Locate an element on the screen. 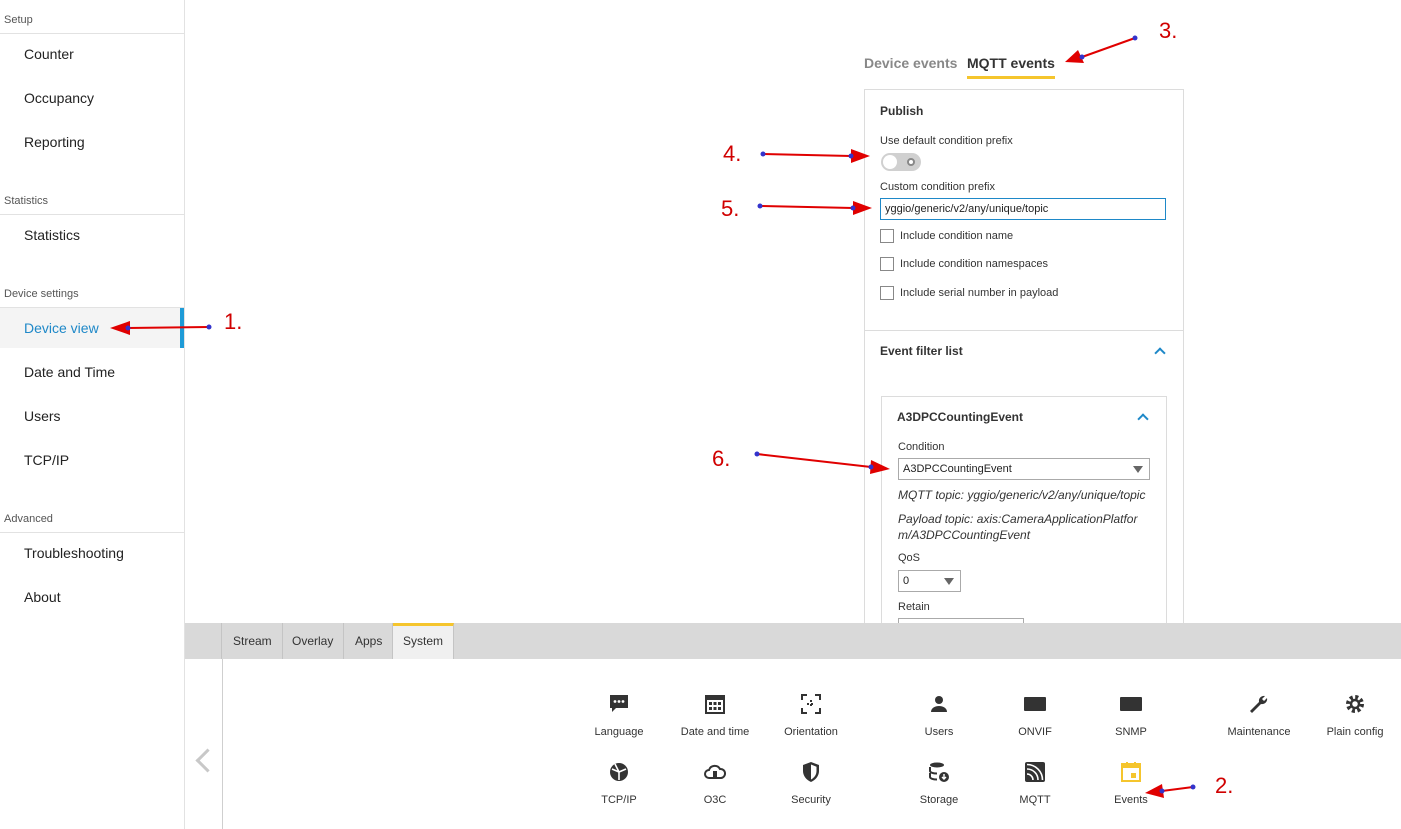 This screenshot has height=829, width=1401. tile-label: Events is located at coordinates (1131, 800).